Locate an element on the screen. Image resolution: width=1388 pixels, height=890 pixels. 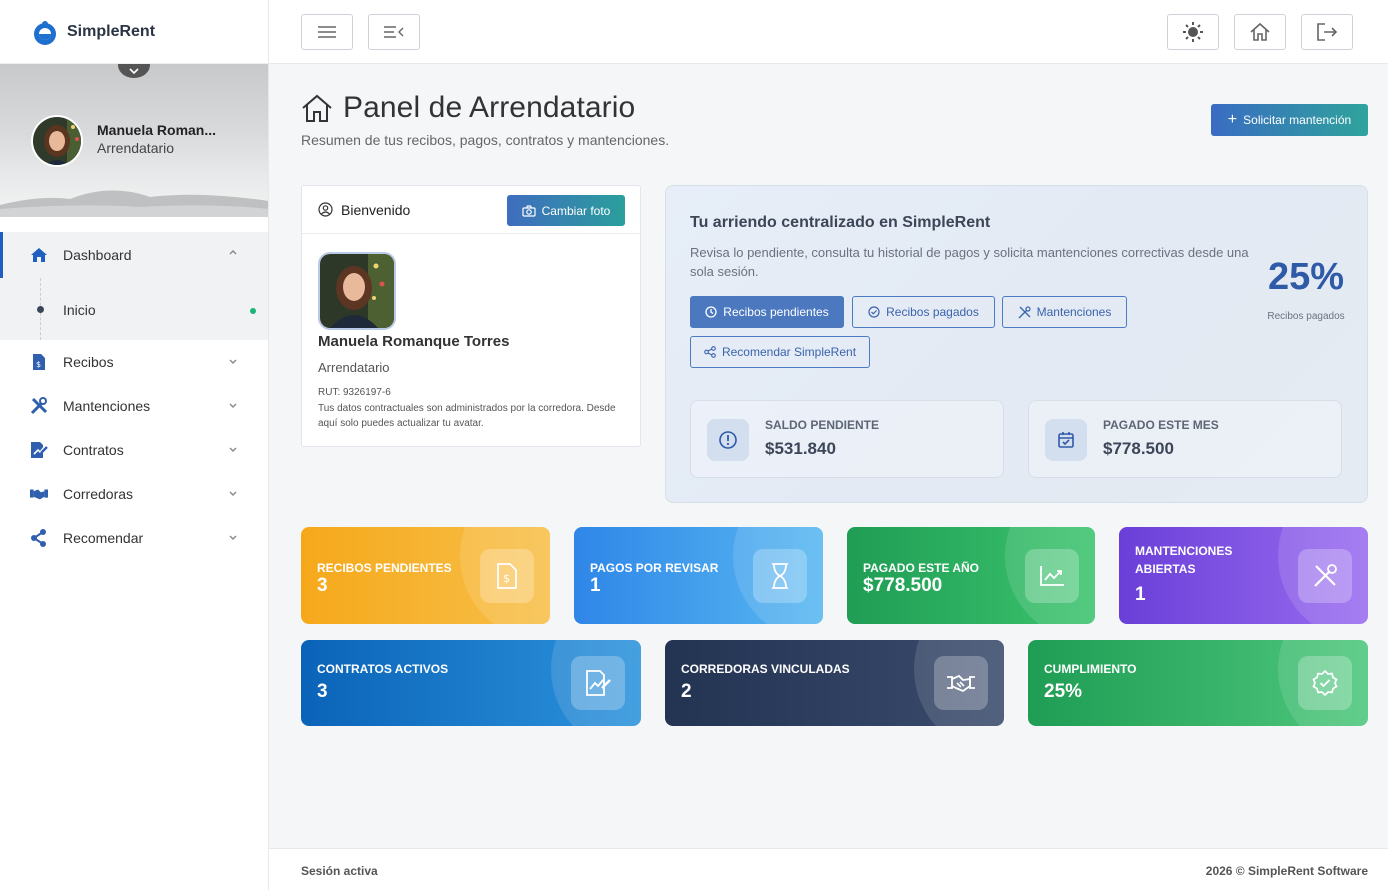
avatar is located at coordinates (57, 141).